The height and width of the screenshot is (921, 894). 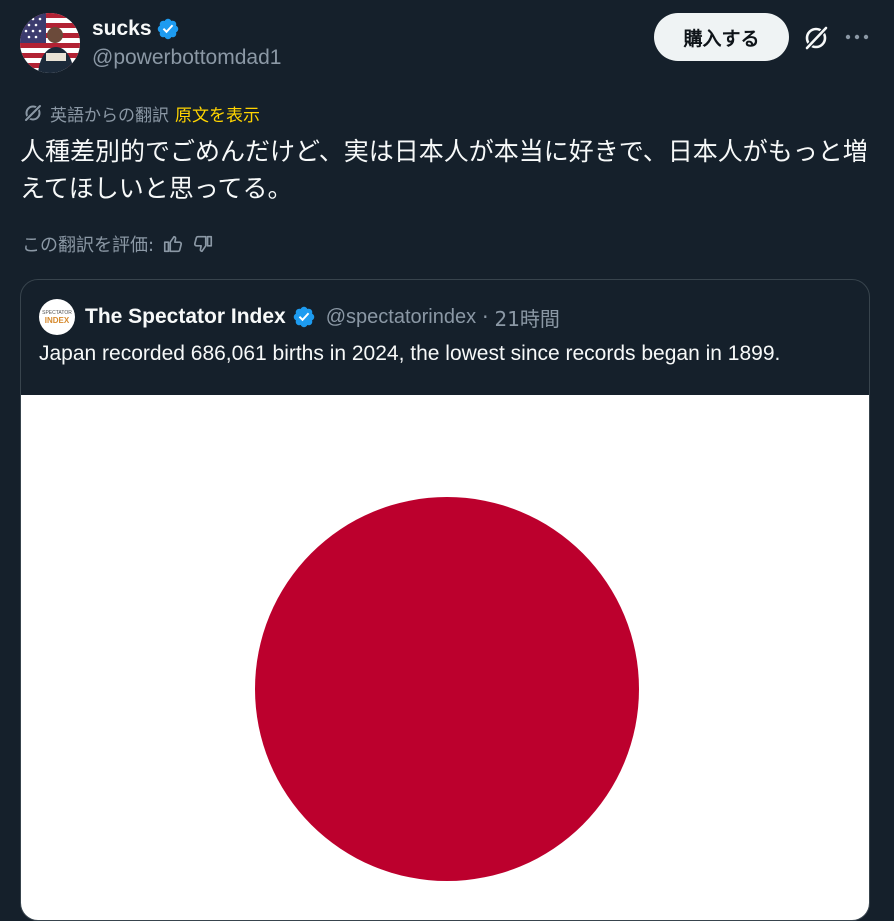 I want to click on avatar-flag-photo, so click(x=50, y=43).